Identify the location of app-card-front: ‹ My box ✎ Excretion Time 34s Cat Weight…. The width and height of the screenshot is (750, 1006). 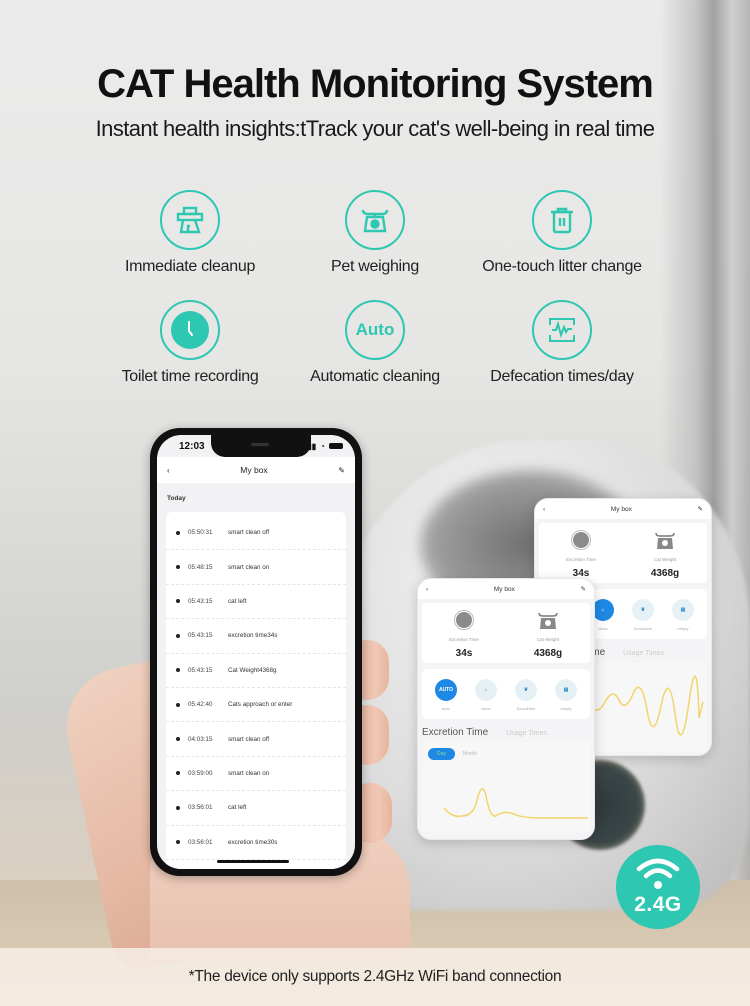
(506, 709).